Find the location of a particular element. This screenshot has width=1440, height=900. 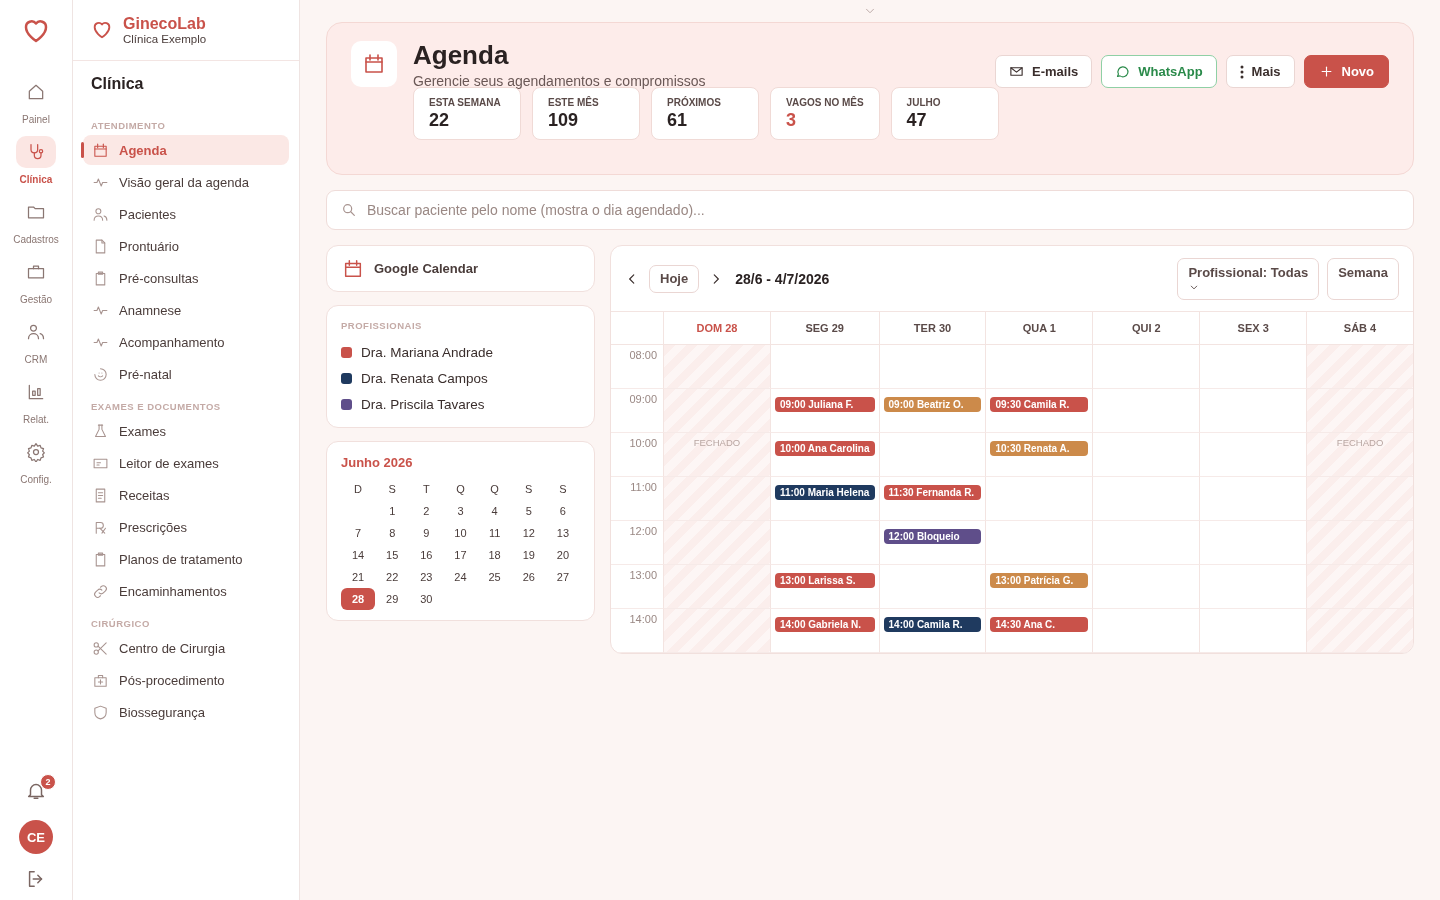

sidebar-item: Encaminhamentos is located at coordinates (186, 591).